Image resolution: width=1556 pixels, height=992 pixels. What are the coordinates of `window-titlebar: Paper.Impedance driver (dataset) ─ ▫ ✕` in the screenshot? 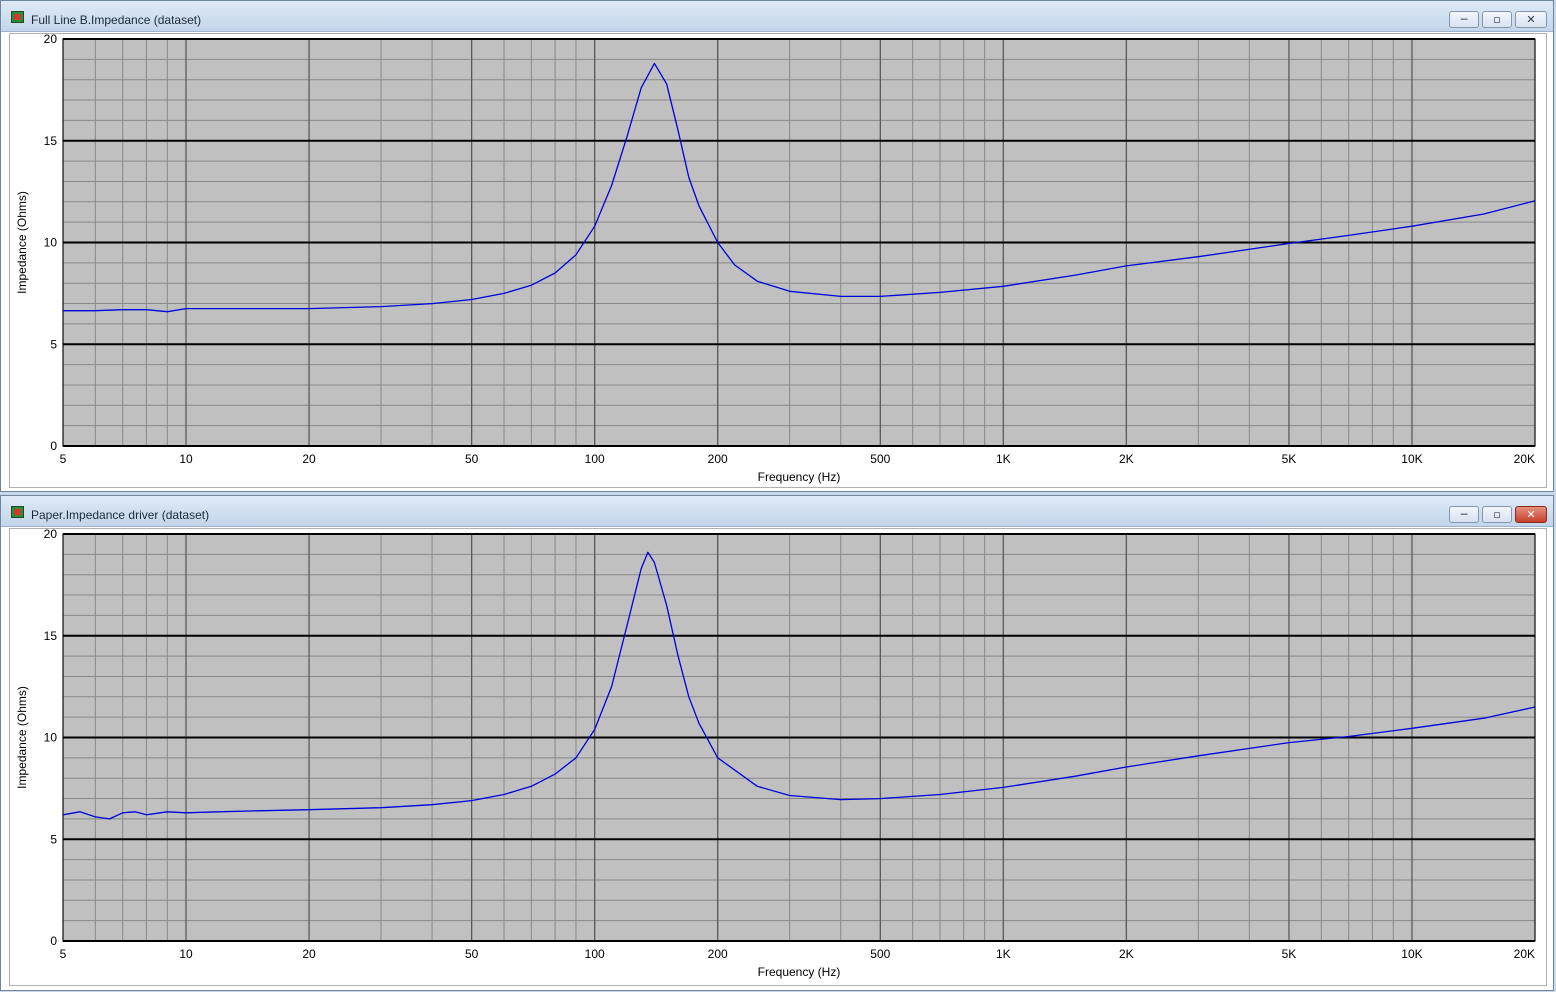 It's located at (777, 511).